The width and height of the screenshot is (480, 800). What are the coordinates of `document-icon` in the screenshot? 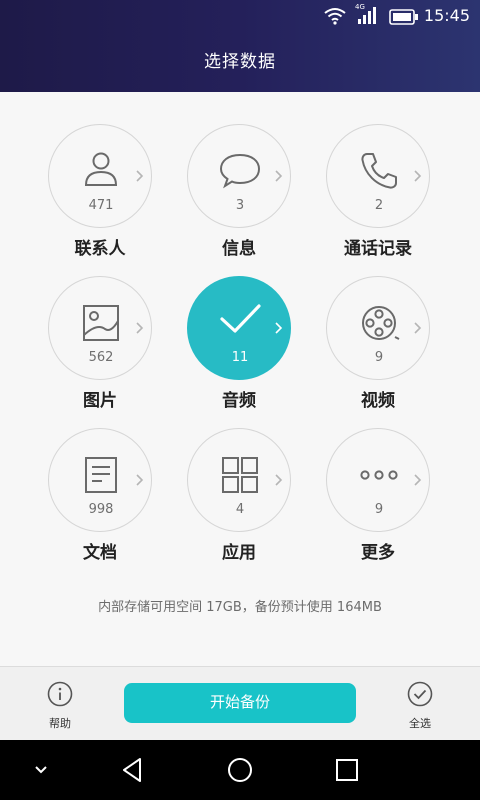 It's located at (101, 475).